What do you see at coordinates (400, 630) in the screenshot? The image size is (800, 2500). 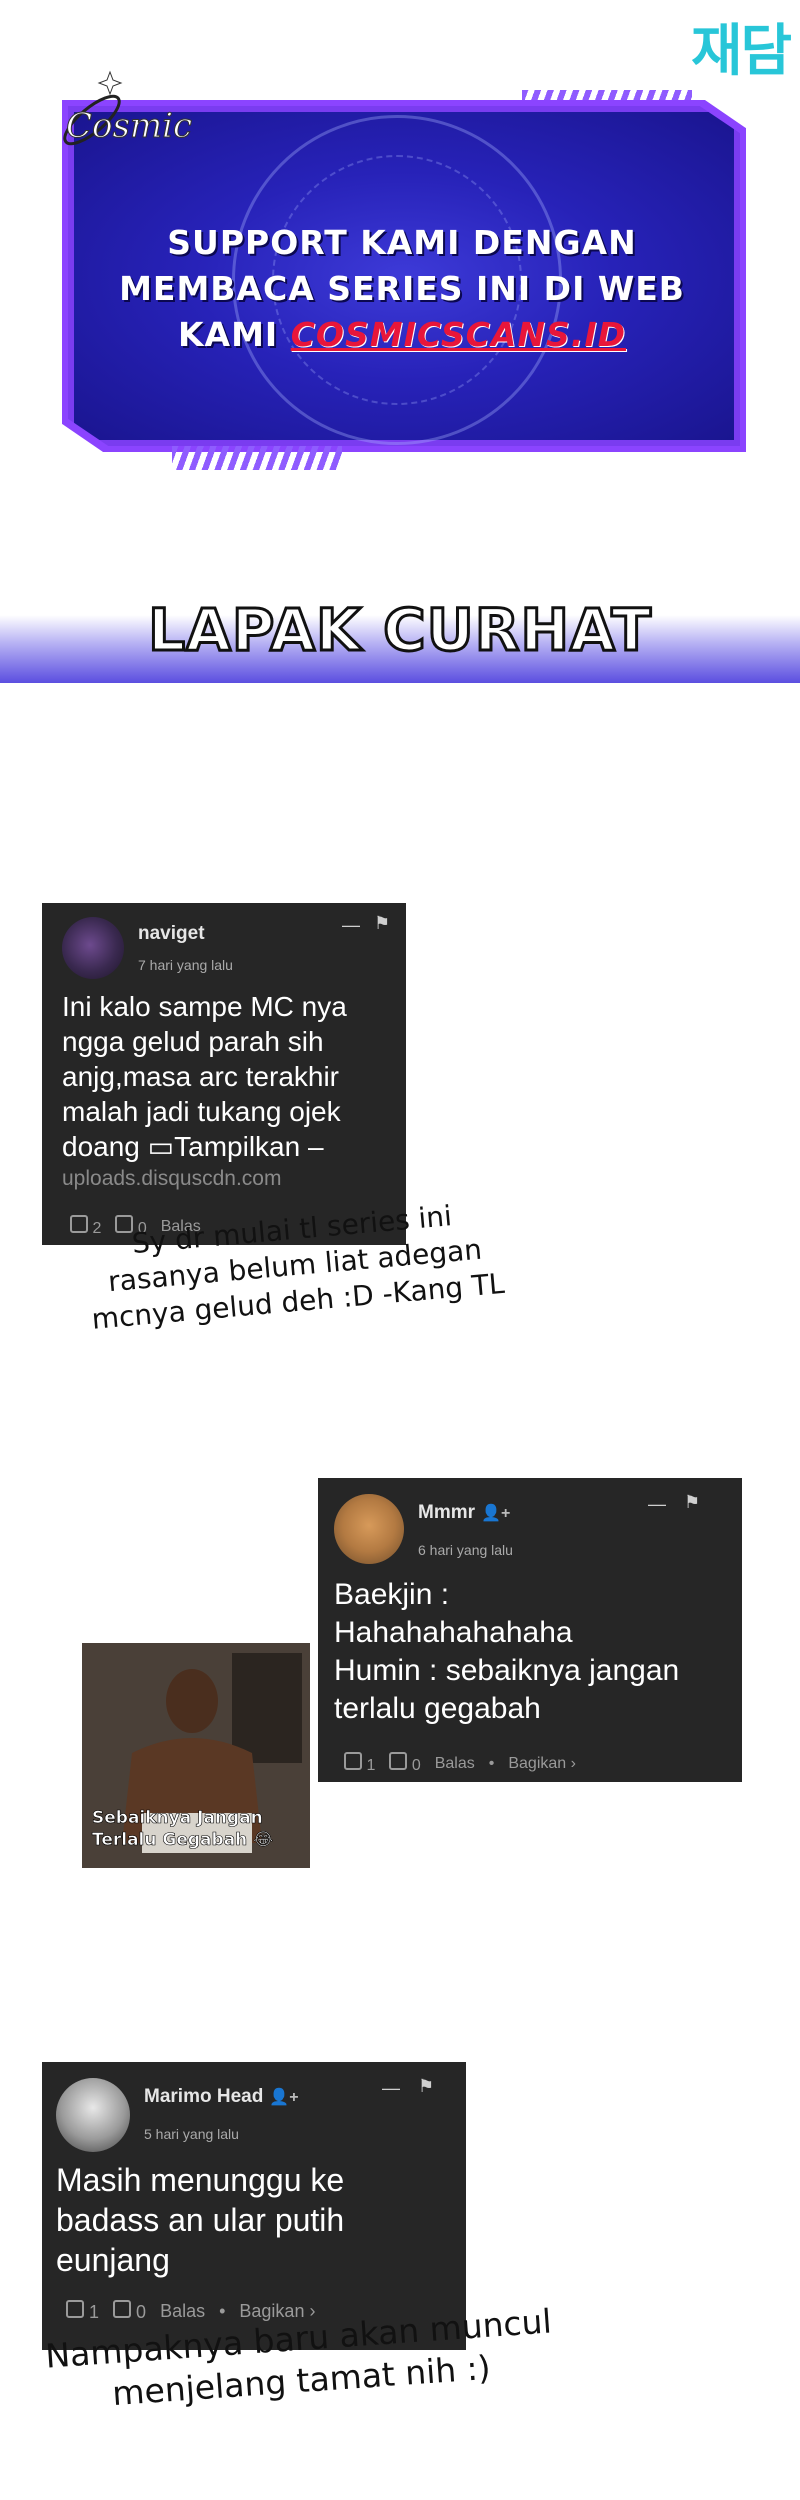 I see `section-title: LAPAK CURHAT` at bounding box center [400, 630].